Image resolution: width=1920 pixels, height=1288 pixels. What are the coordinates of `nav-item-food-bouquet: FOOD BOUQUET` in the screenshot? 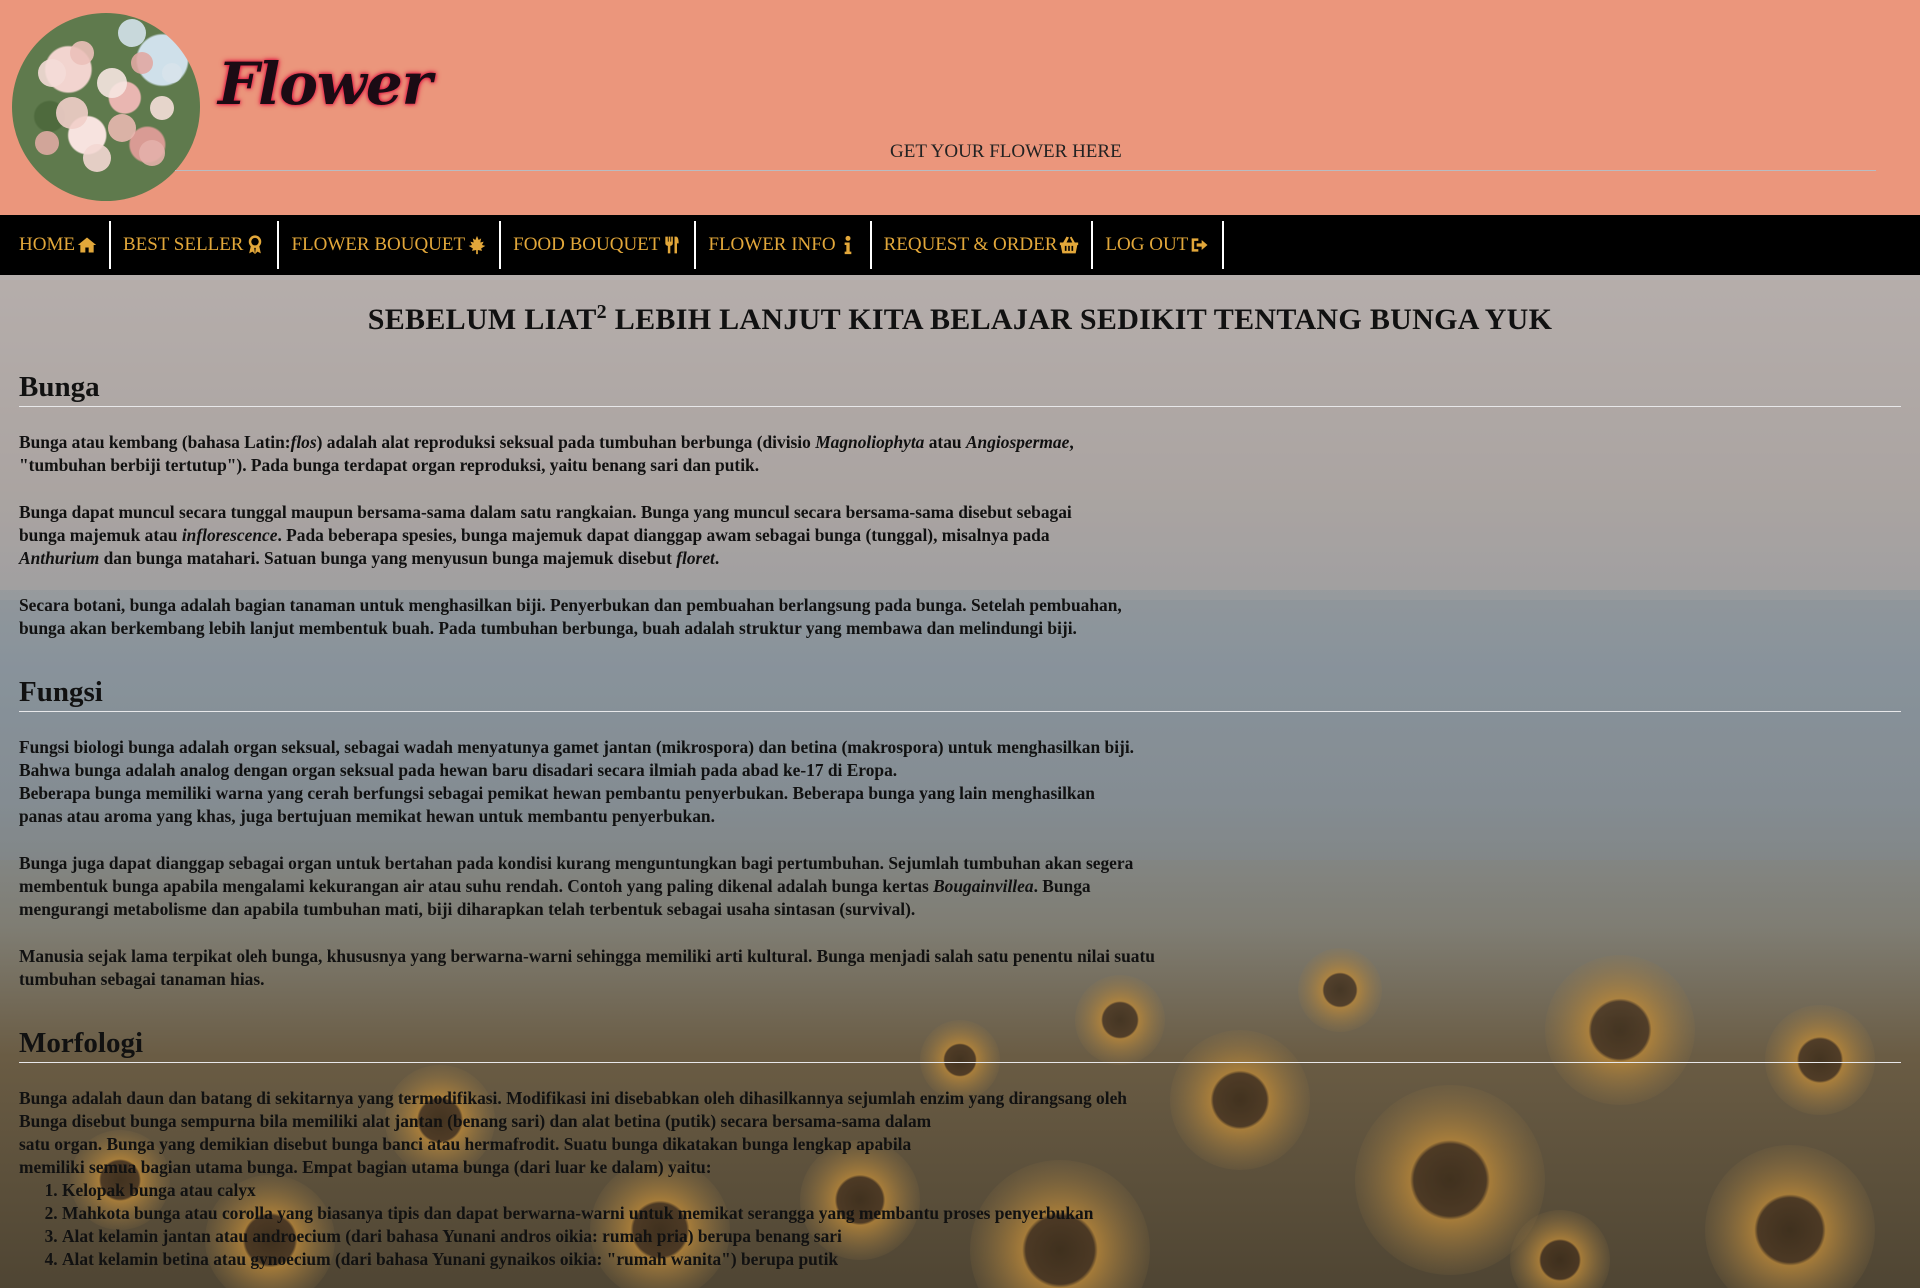 It's located at (599, 245).